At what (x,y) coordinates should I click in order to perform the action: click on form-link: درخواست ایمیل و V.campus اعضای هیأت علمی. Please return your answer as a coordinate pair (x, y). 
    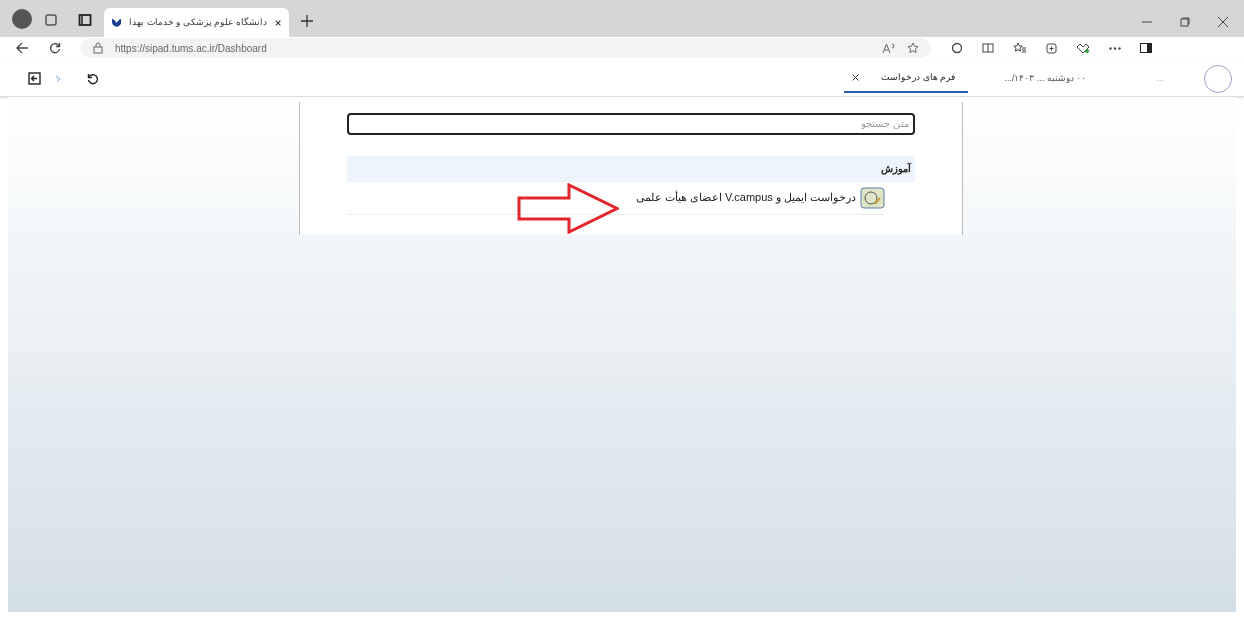
    Looking at the image, I should click on (745, 197).